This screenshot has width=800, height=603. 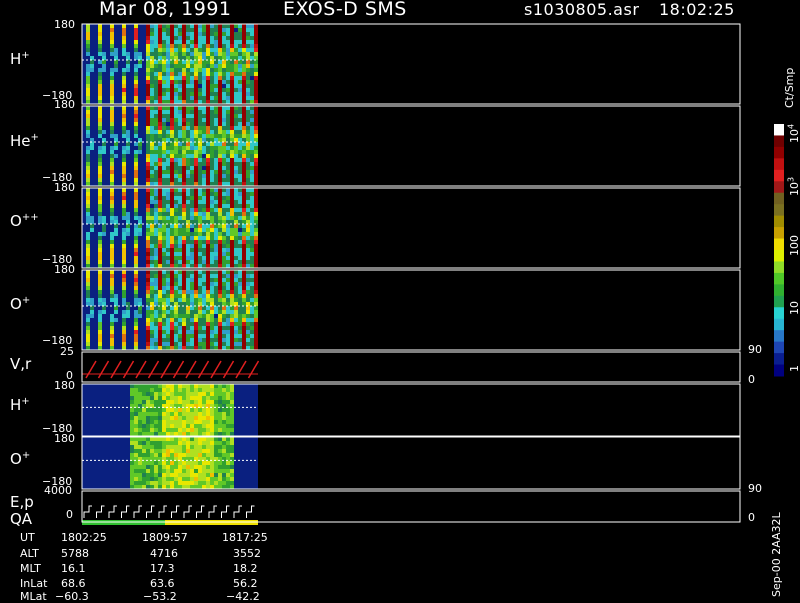 What do you see at coordinates (137, 511) in the screenshot?
I see `energy-step-trace` at bounding box center [137, 511].